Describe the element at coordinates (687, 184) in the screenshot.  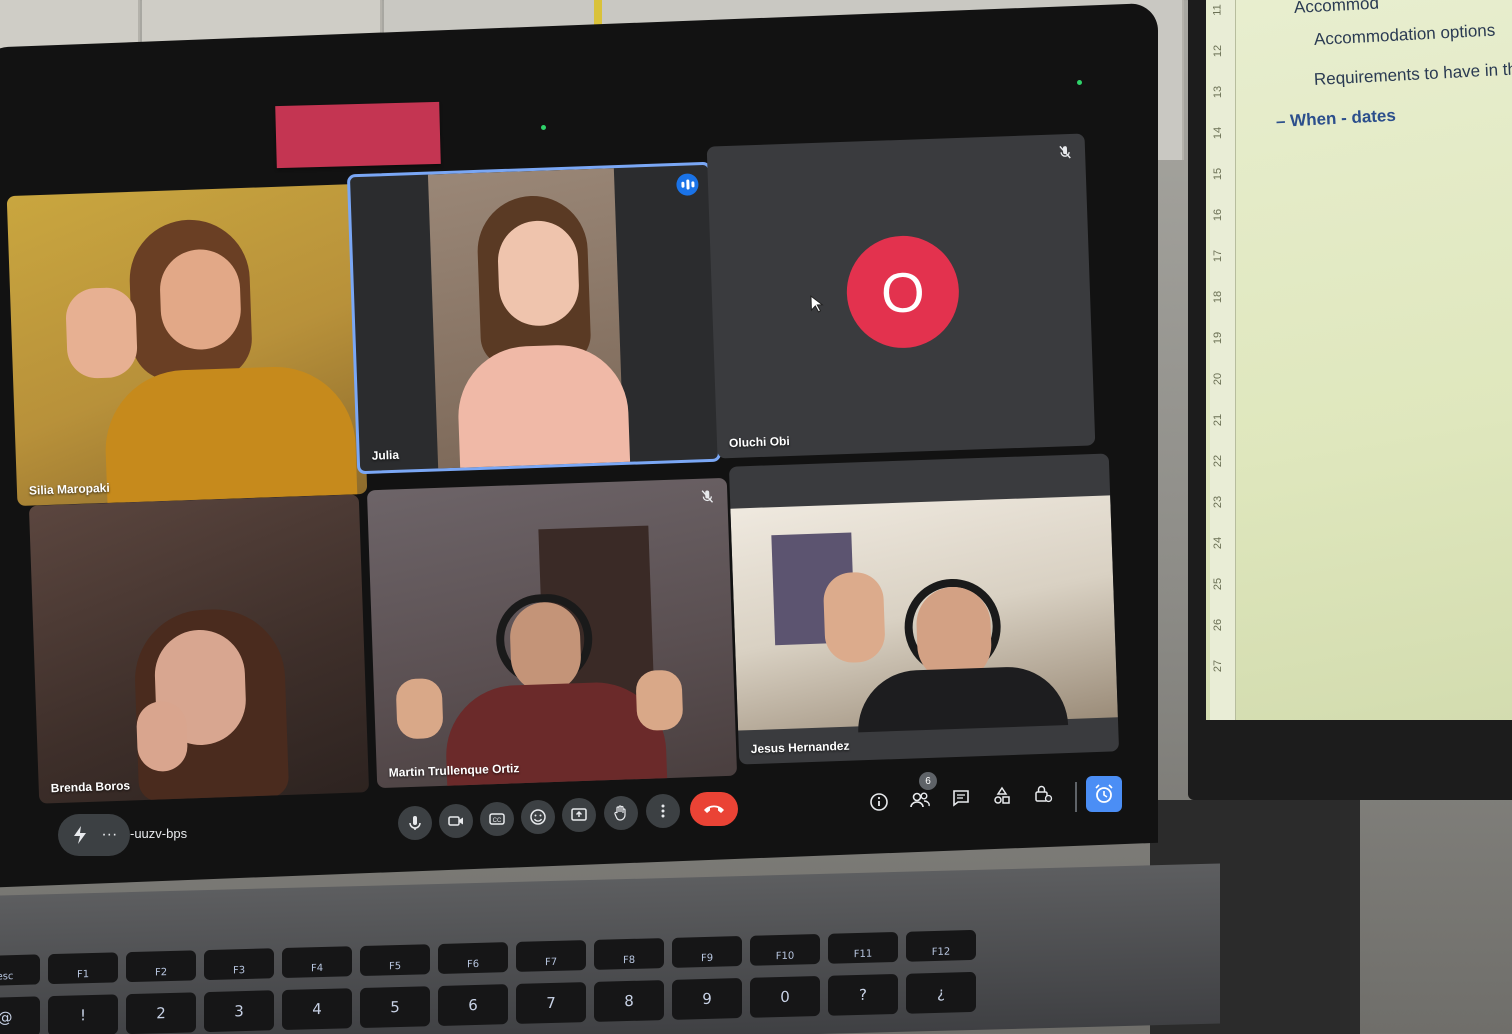
I see `speaking-indicator-icon` at that location.